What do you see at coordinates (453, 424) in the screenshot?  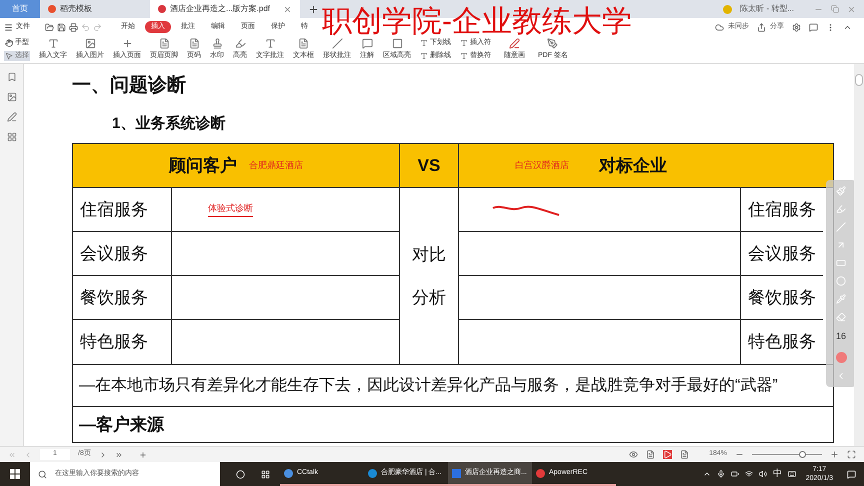 I see `section-cell: —客户来源` at bounding box center [453, 424].